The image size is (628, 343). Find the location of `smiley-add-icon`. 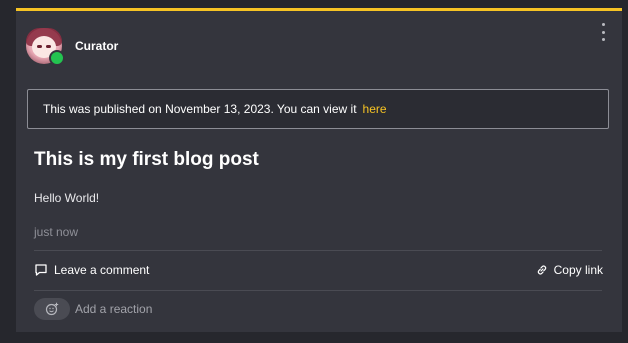

smiley-add-icon is located at coordinates (52, 309).